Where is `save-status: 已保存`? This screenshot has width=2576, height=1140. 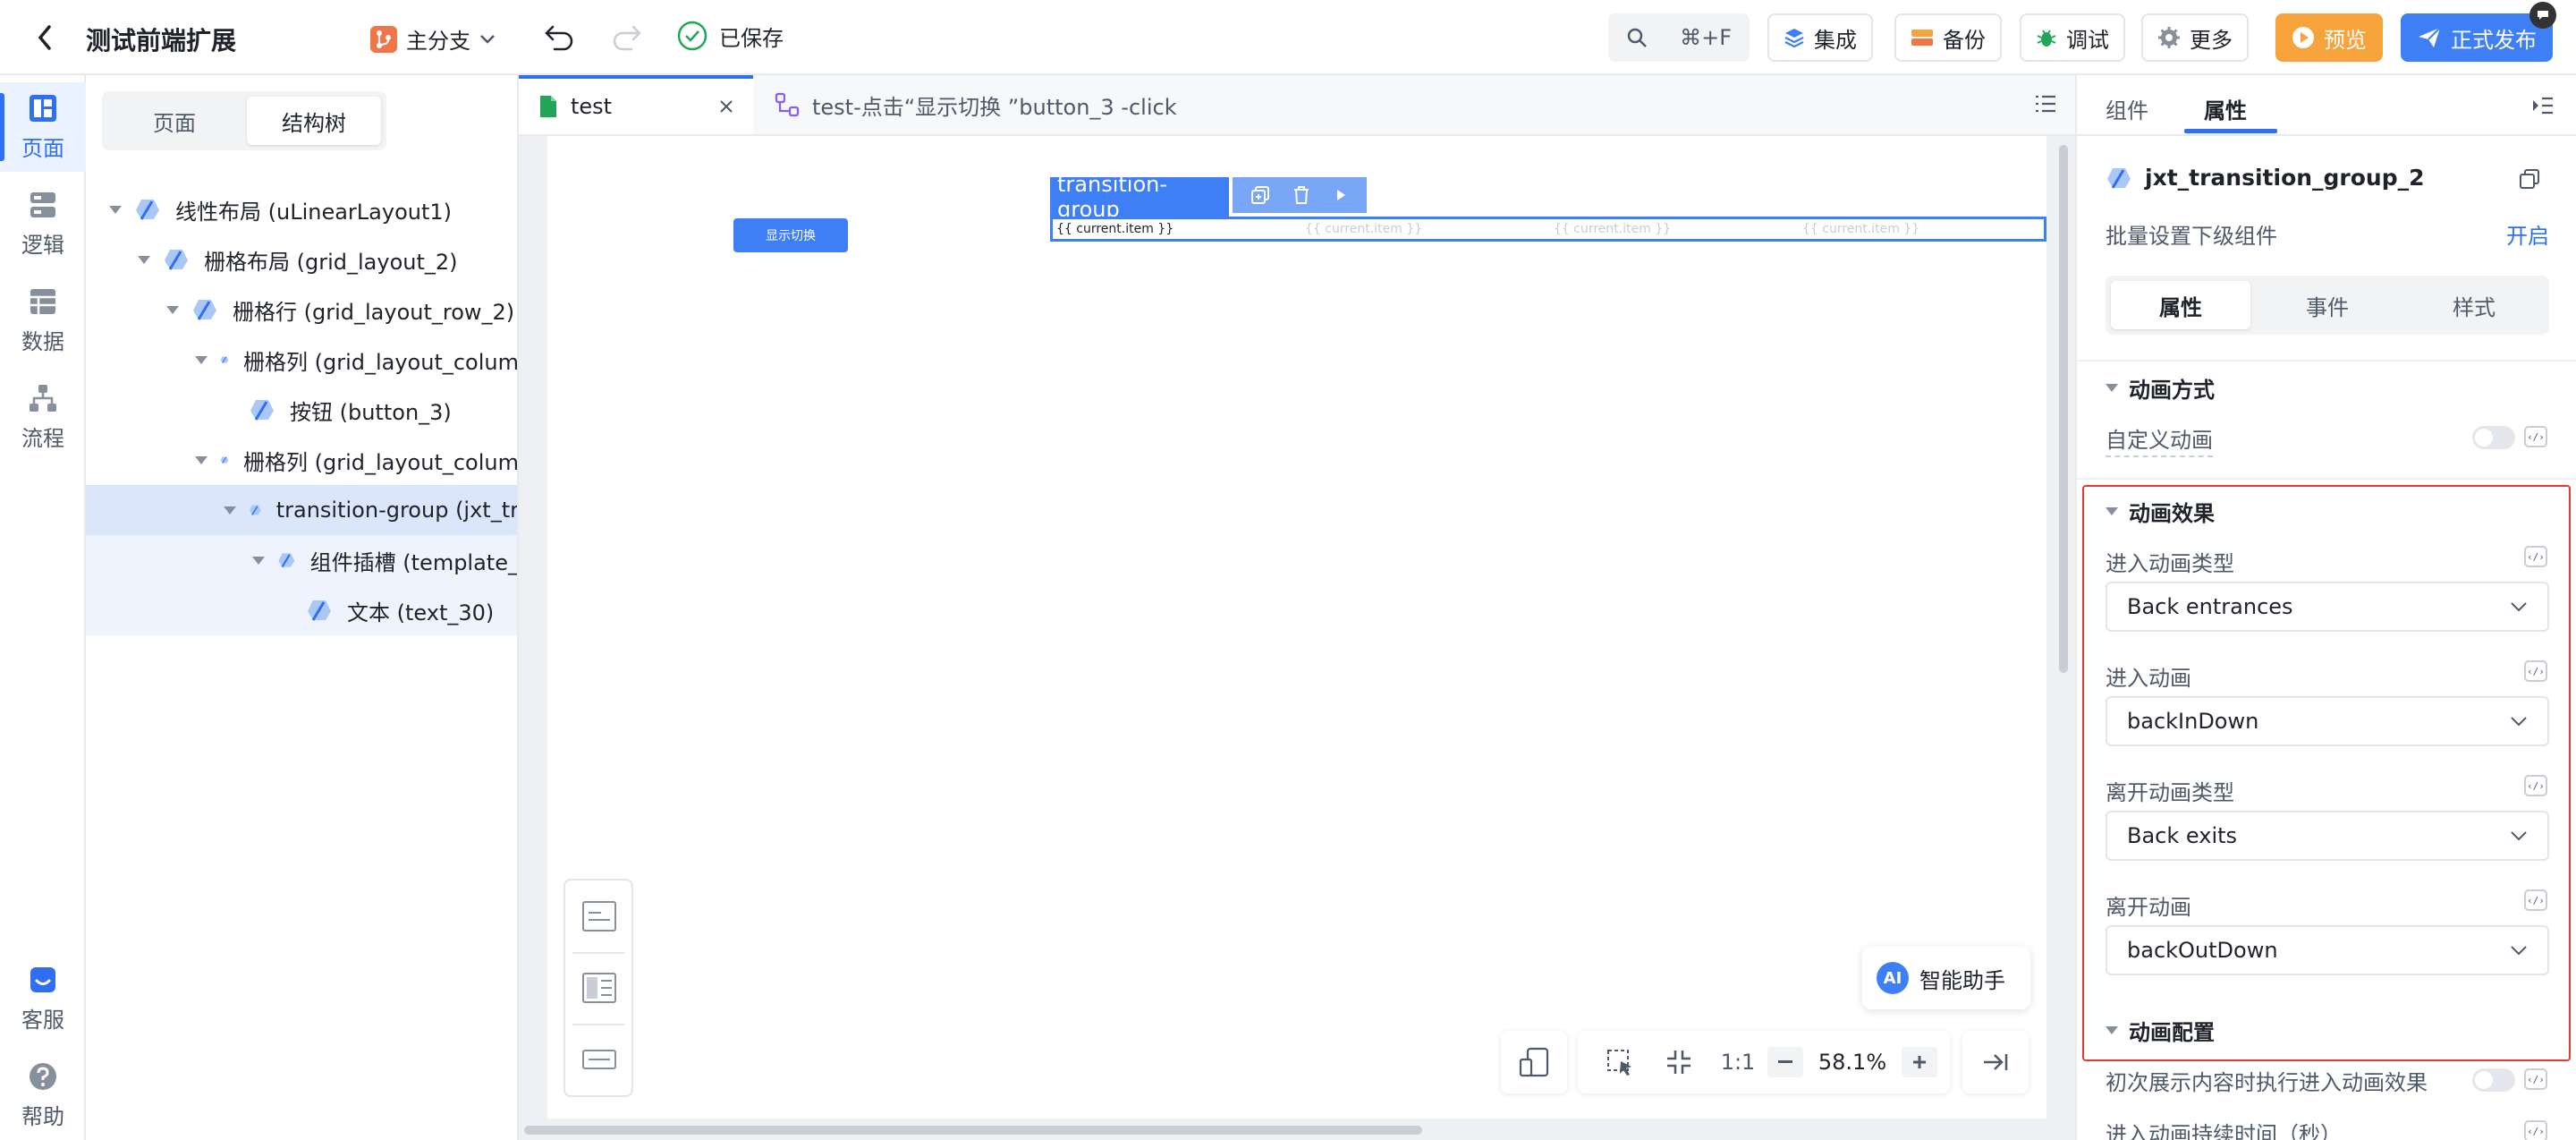
save-status: 已保存 is located at coordinates (730, 36).